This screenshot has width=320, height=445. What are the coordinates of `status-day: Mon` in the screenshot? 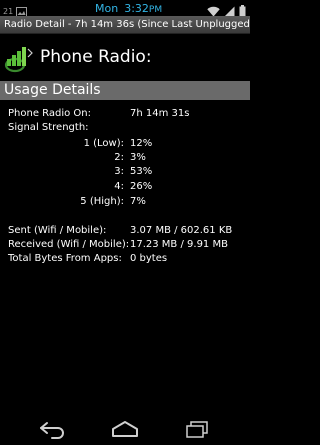 It's located at (107, 8).